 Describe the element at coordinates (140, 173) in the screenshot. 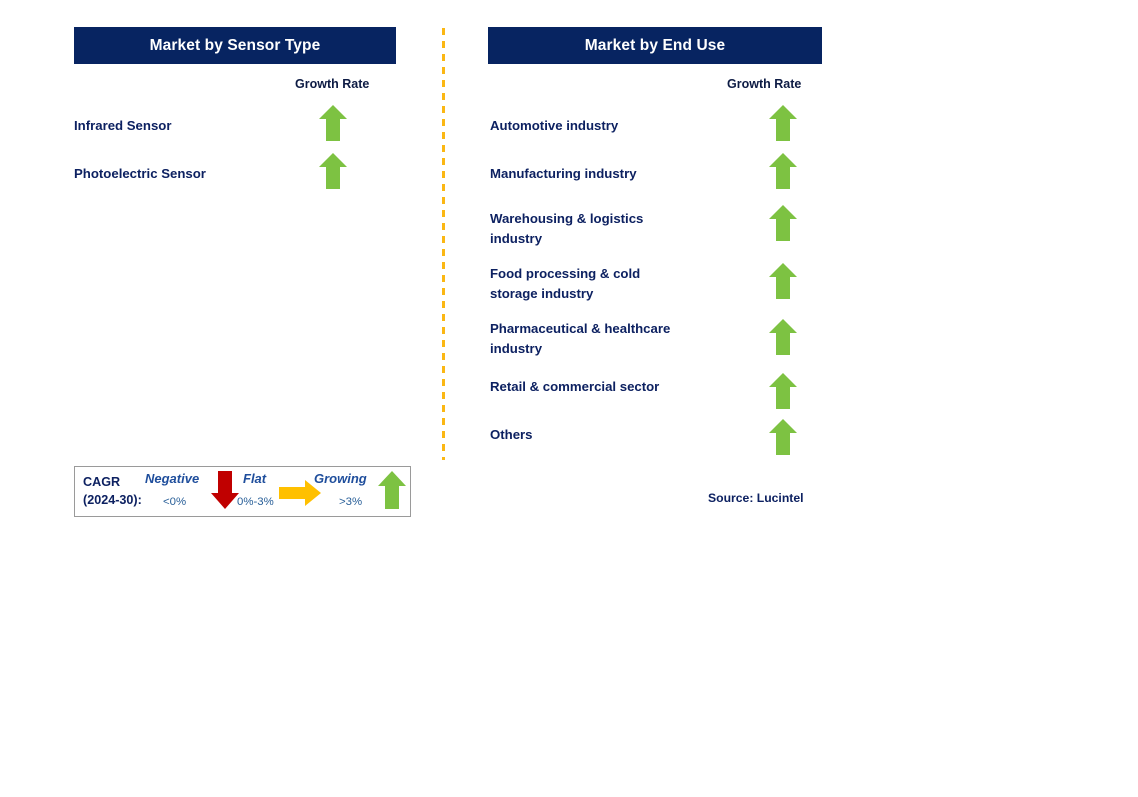

I see `row-label-photoelectric-sensor: Photoelectric Sensor` at that location.